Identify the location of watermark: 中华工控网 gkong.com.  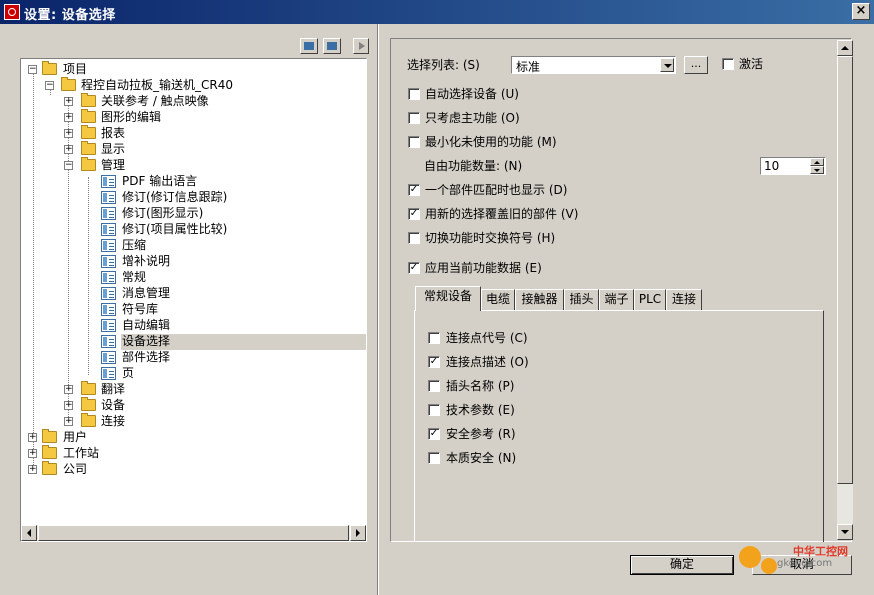
(800, 564).